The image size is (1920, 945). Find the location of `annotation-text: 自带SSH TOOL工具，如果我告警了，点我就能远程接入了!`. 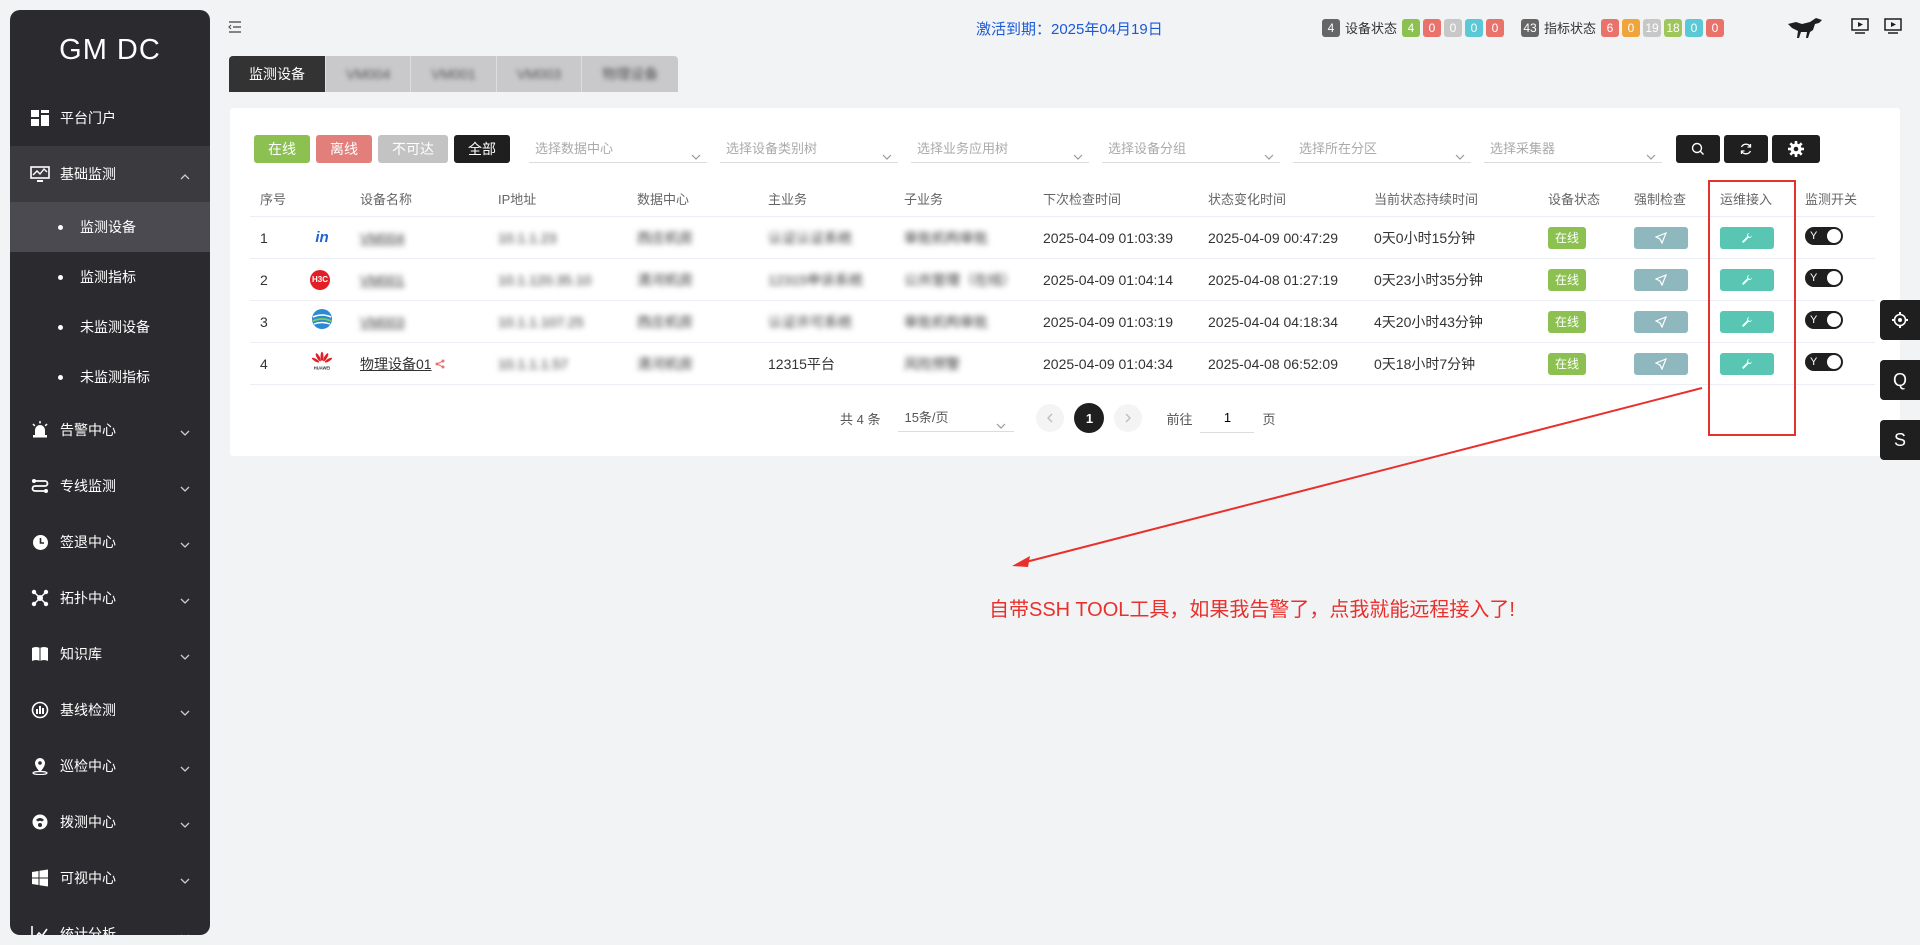

annotation-text: 自带SSH TOOL工具，如果我告警了，点我就能远程接入了! is located at coordinates (1252, 610).